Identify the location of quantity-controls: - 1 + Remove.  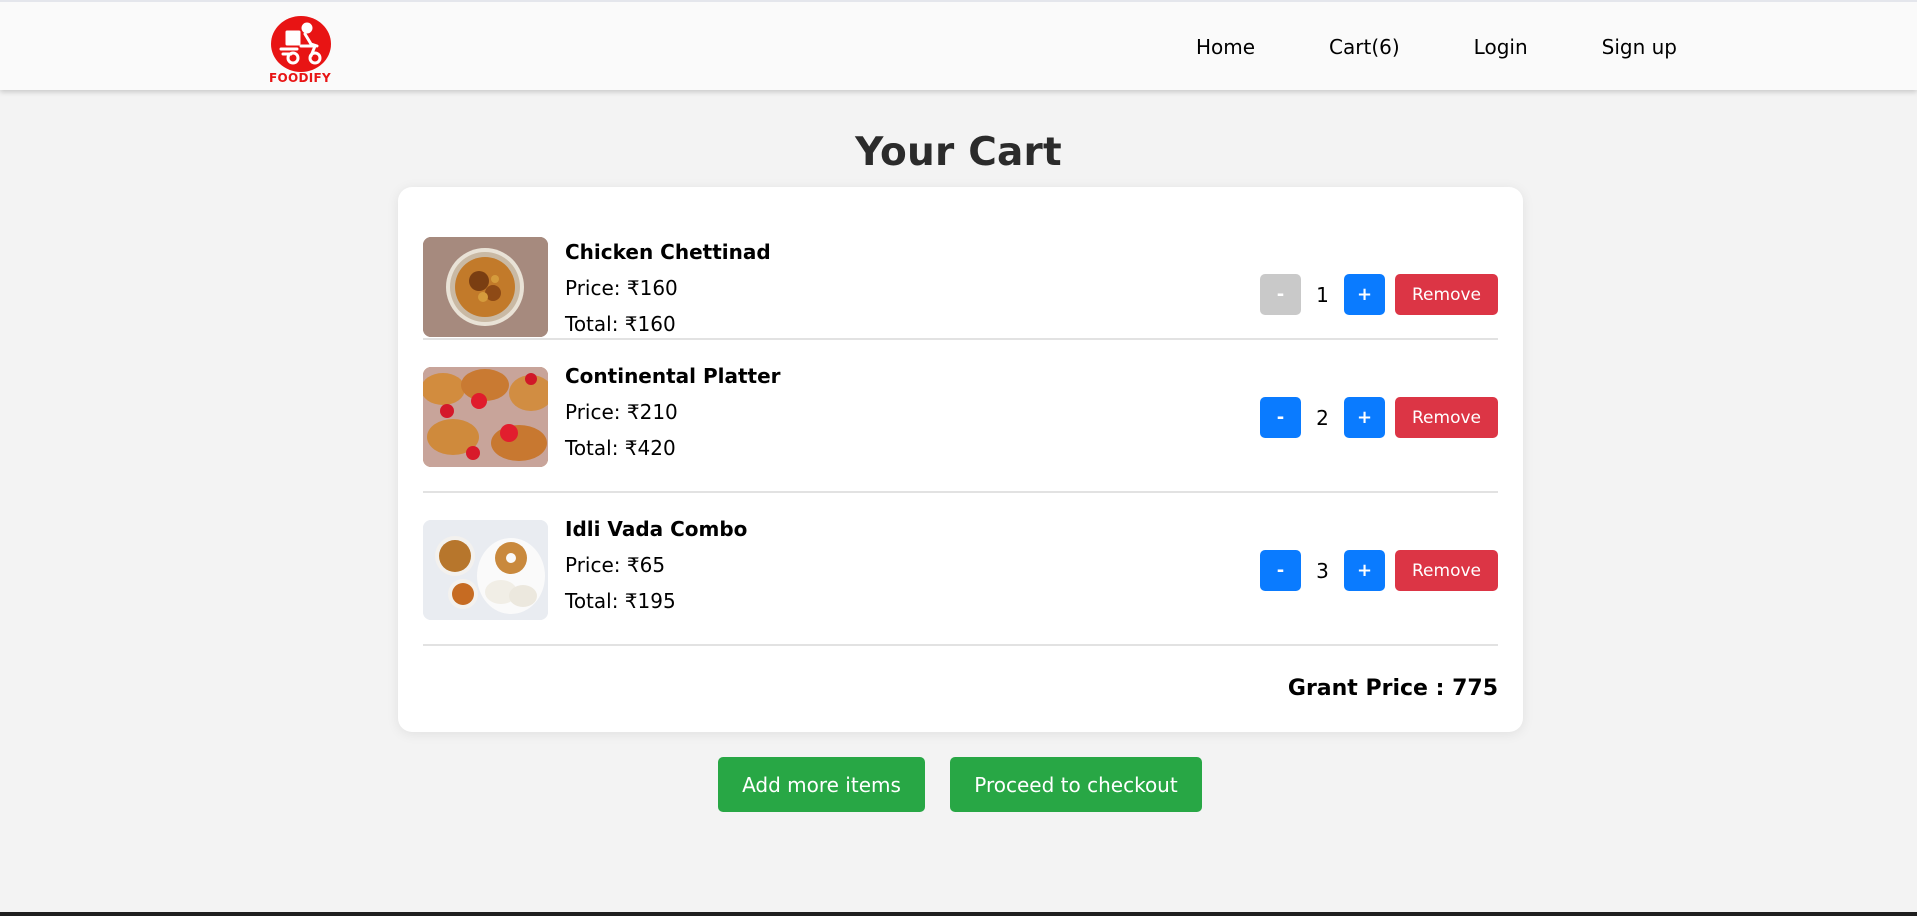
(1379, 294).